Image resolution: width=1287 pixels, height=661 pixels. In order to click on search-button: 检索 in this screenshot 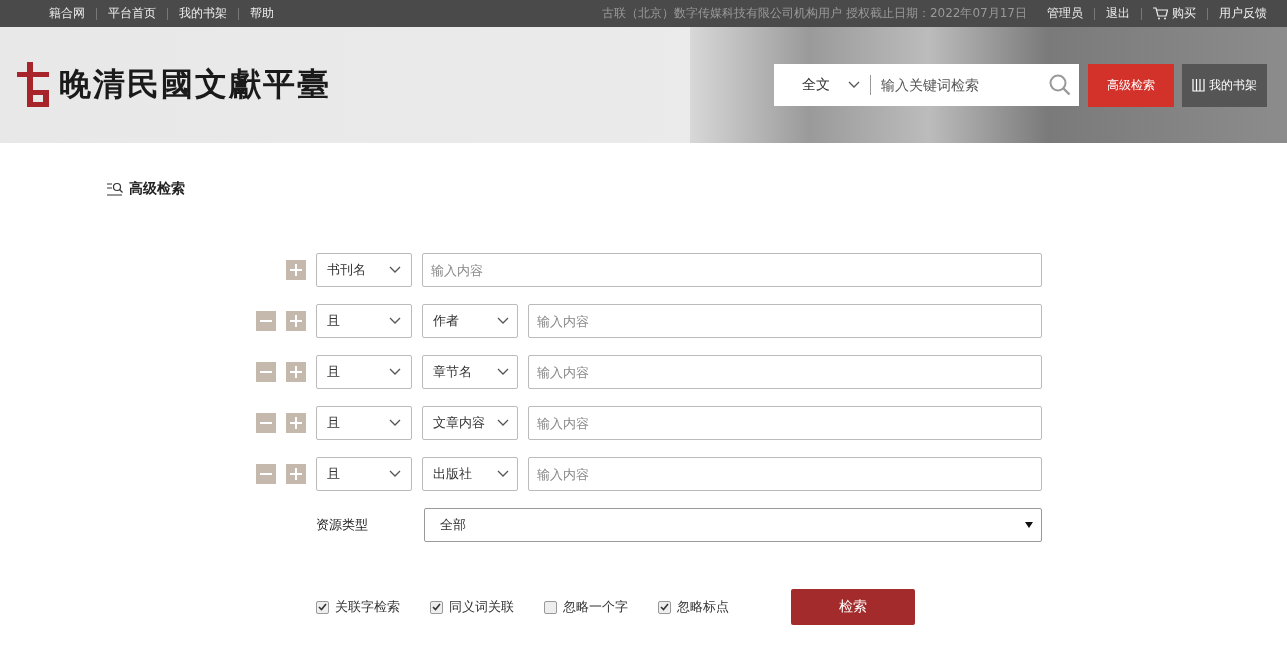, I will do `click(852, 607)`.